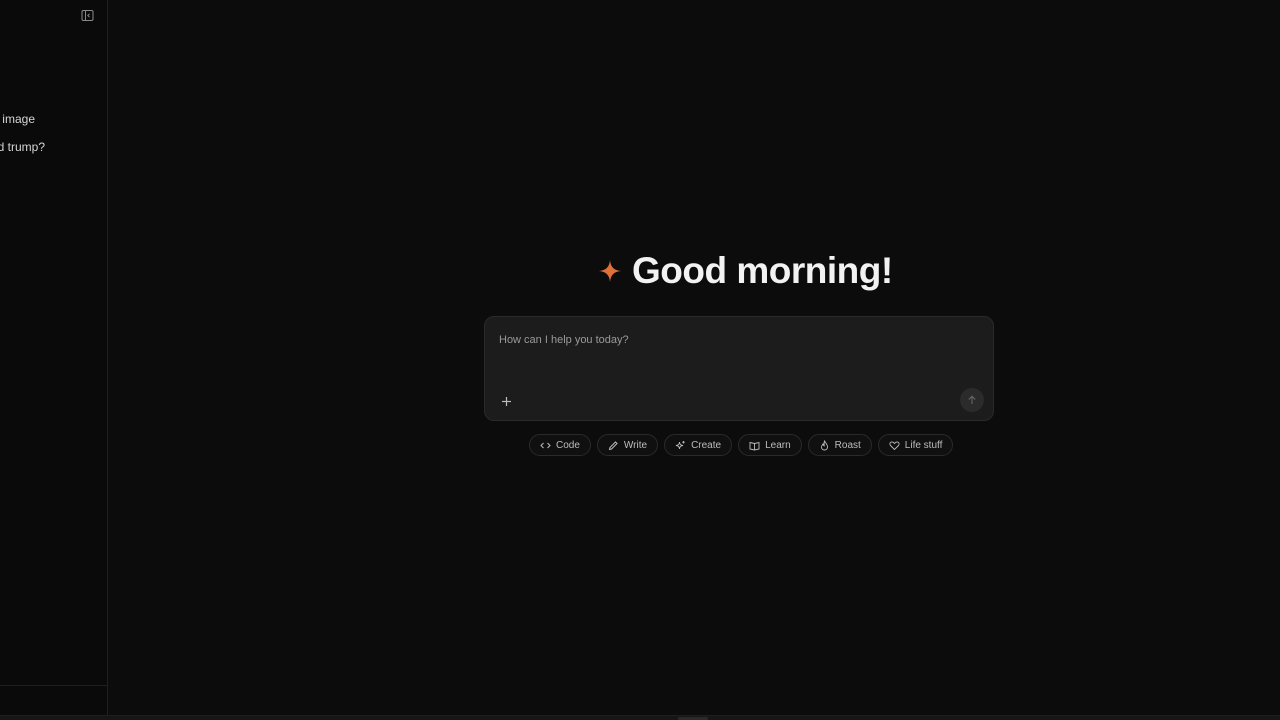 The width and height of the screenshot is (1280, 720). I want to click on sparkle-logo-icon, so click(610, 271).